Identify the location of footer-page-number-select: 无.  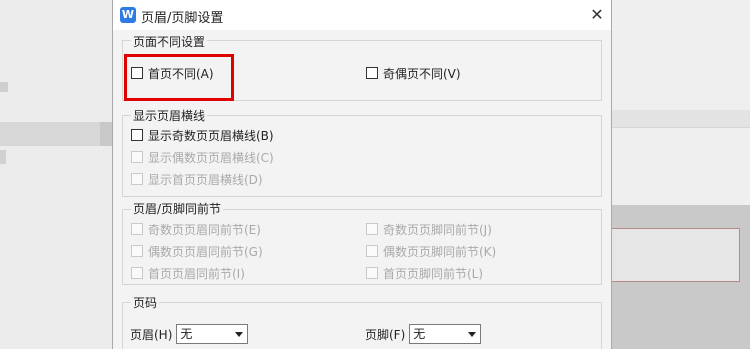
(445, 334).